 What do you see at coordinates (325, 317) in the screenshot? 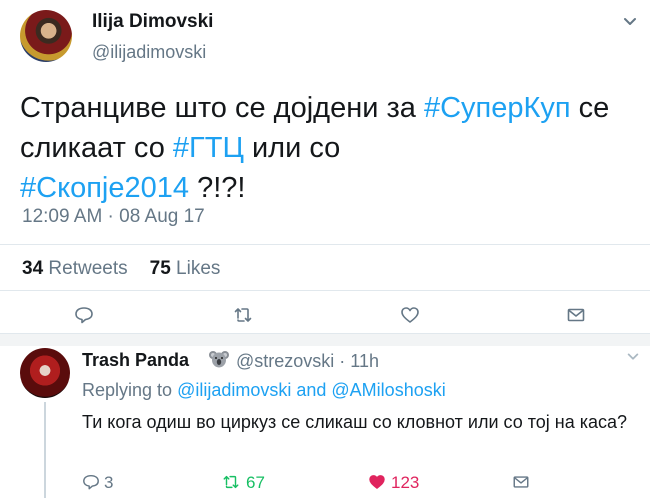
I see `tweet-actions` at bounding box center [325, 317].